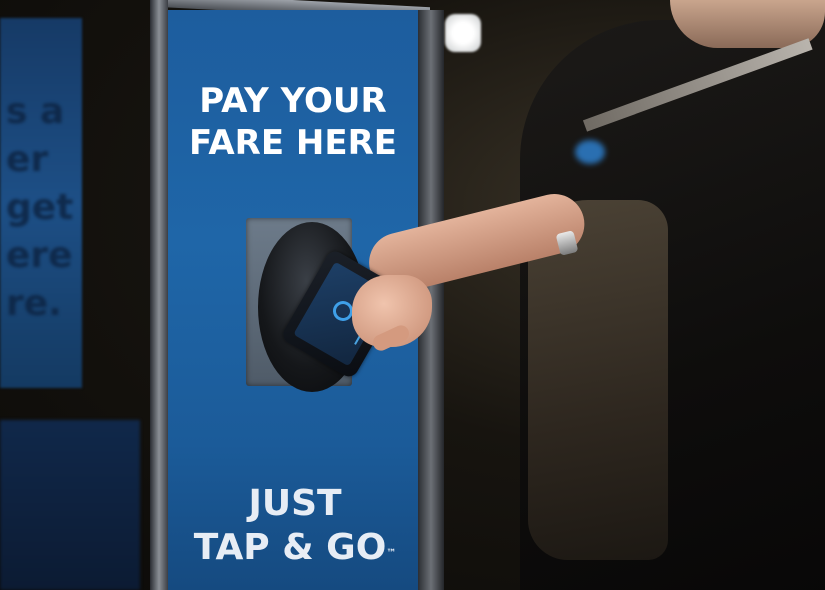 The height and width of the screenshot is (590, 825). I want to click on kiosk-frame-left, so click(159, 295).